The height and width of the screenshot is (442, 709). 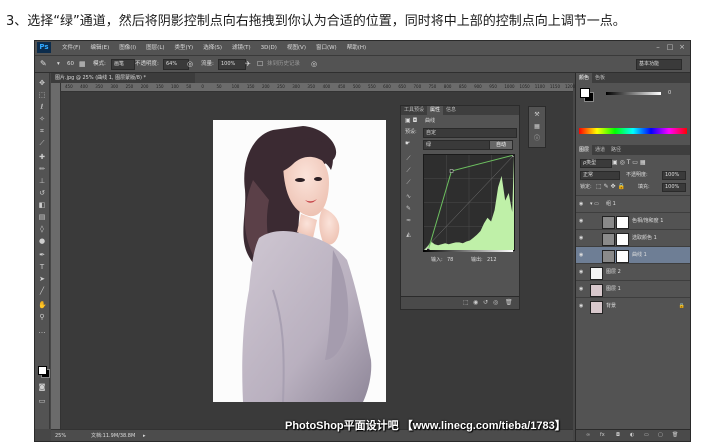 What do you see at coordinates (633, 93) in the screenshot?
I see `color-slider` at bounding box center [633, 93].